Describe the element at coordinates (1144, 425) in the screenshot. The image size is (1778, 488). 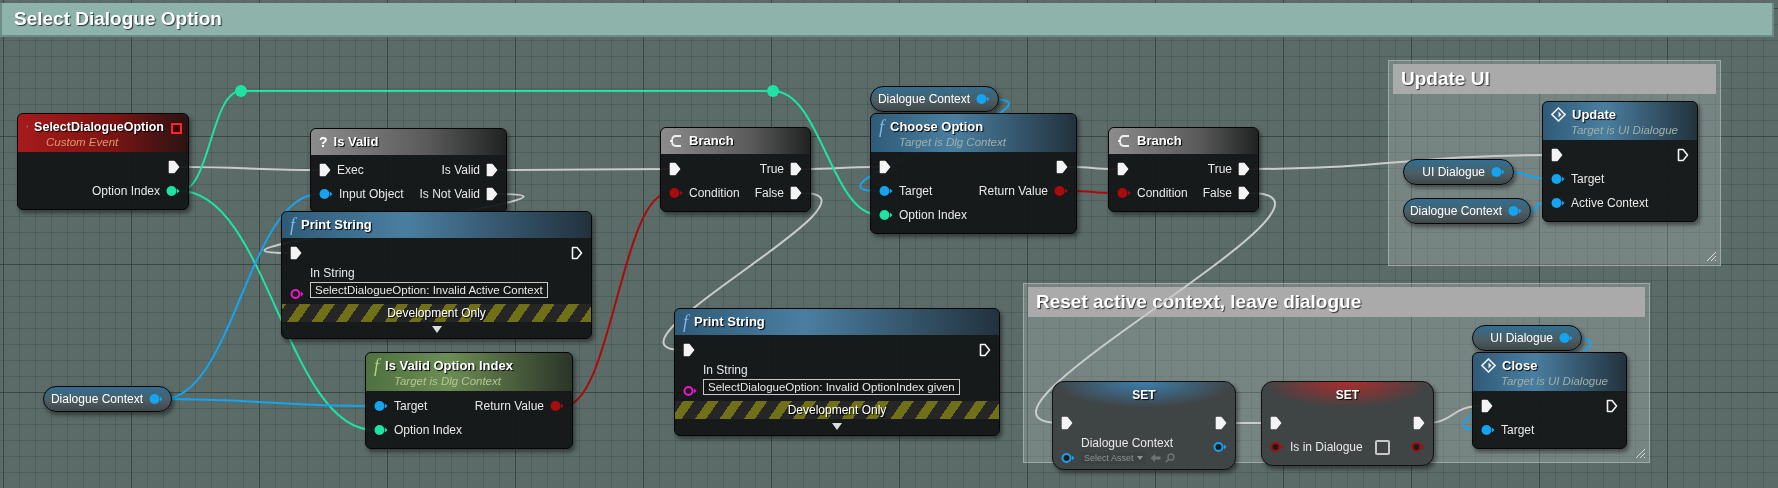
I see `setter-node: SET Dialogue Context Select Asset` at that location.